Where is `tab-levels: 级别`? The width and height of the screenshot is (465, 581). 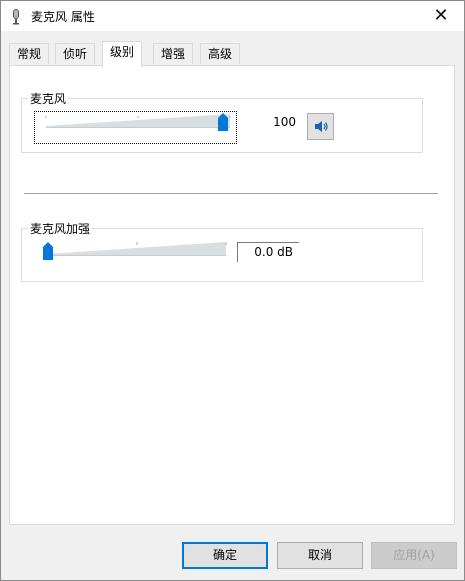 tab-levels: 级别 is located at coordinates (122, 54).